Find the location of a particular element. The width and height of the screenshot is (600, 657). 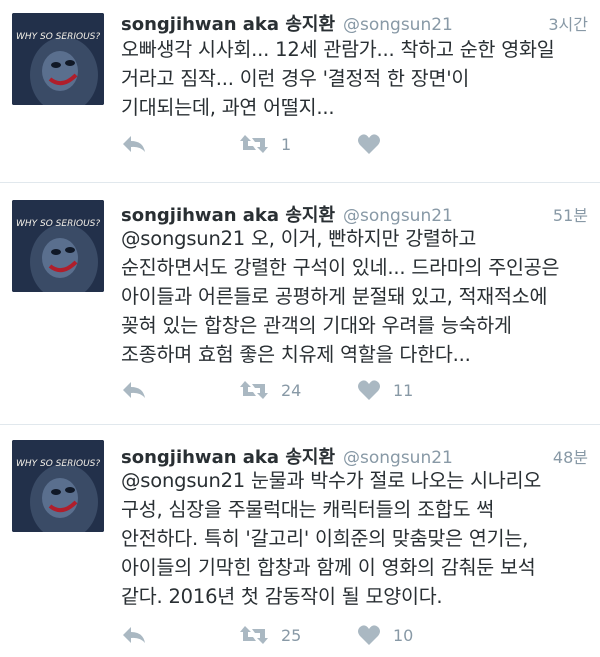

like-count: 10 is located at coordinates (403, 635).